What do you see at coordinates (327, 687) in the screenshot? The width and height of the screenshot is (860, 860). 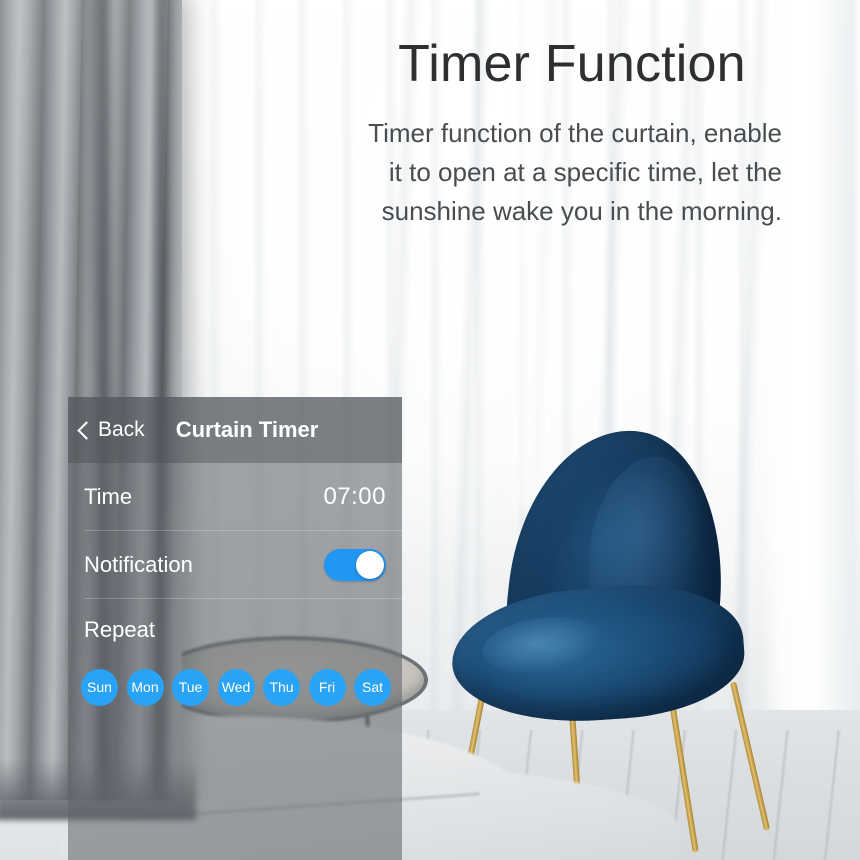 I see `day-pill-fri: Fri` at bounding box center [327, 687].